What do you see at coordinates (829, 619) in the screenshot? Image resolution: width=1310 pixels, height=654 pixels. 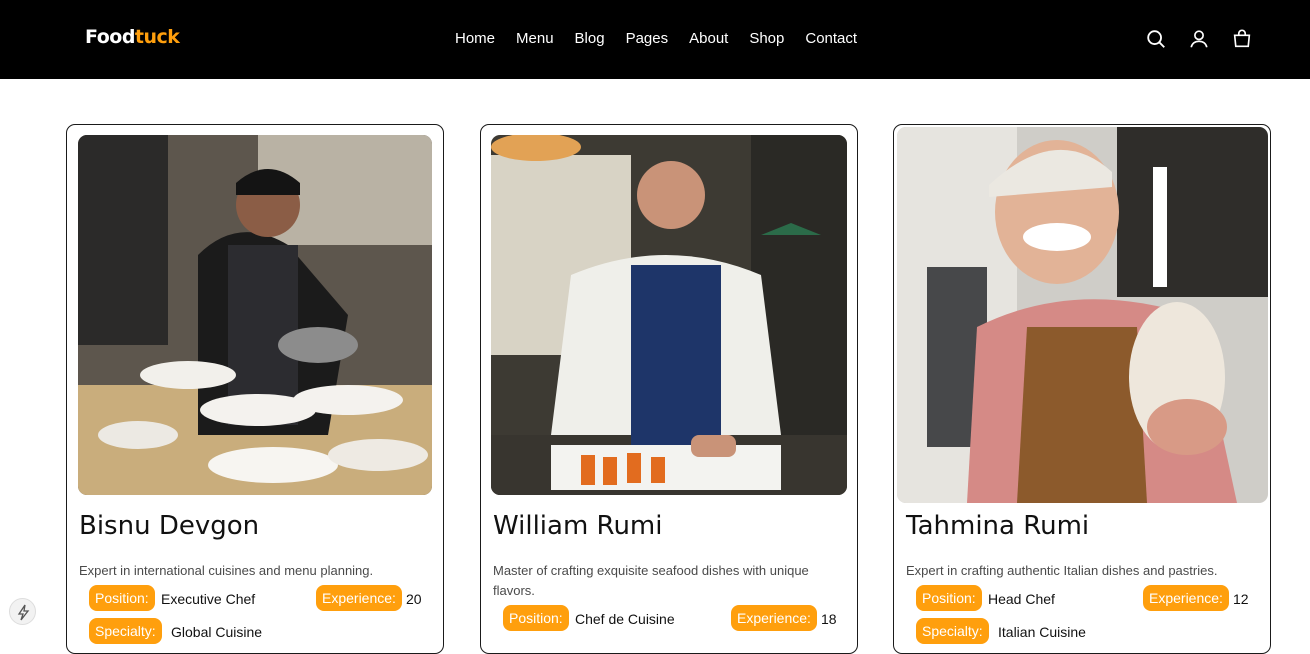 I see `experience-value: 18` at bounding box center [829, 619].